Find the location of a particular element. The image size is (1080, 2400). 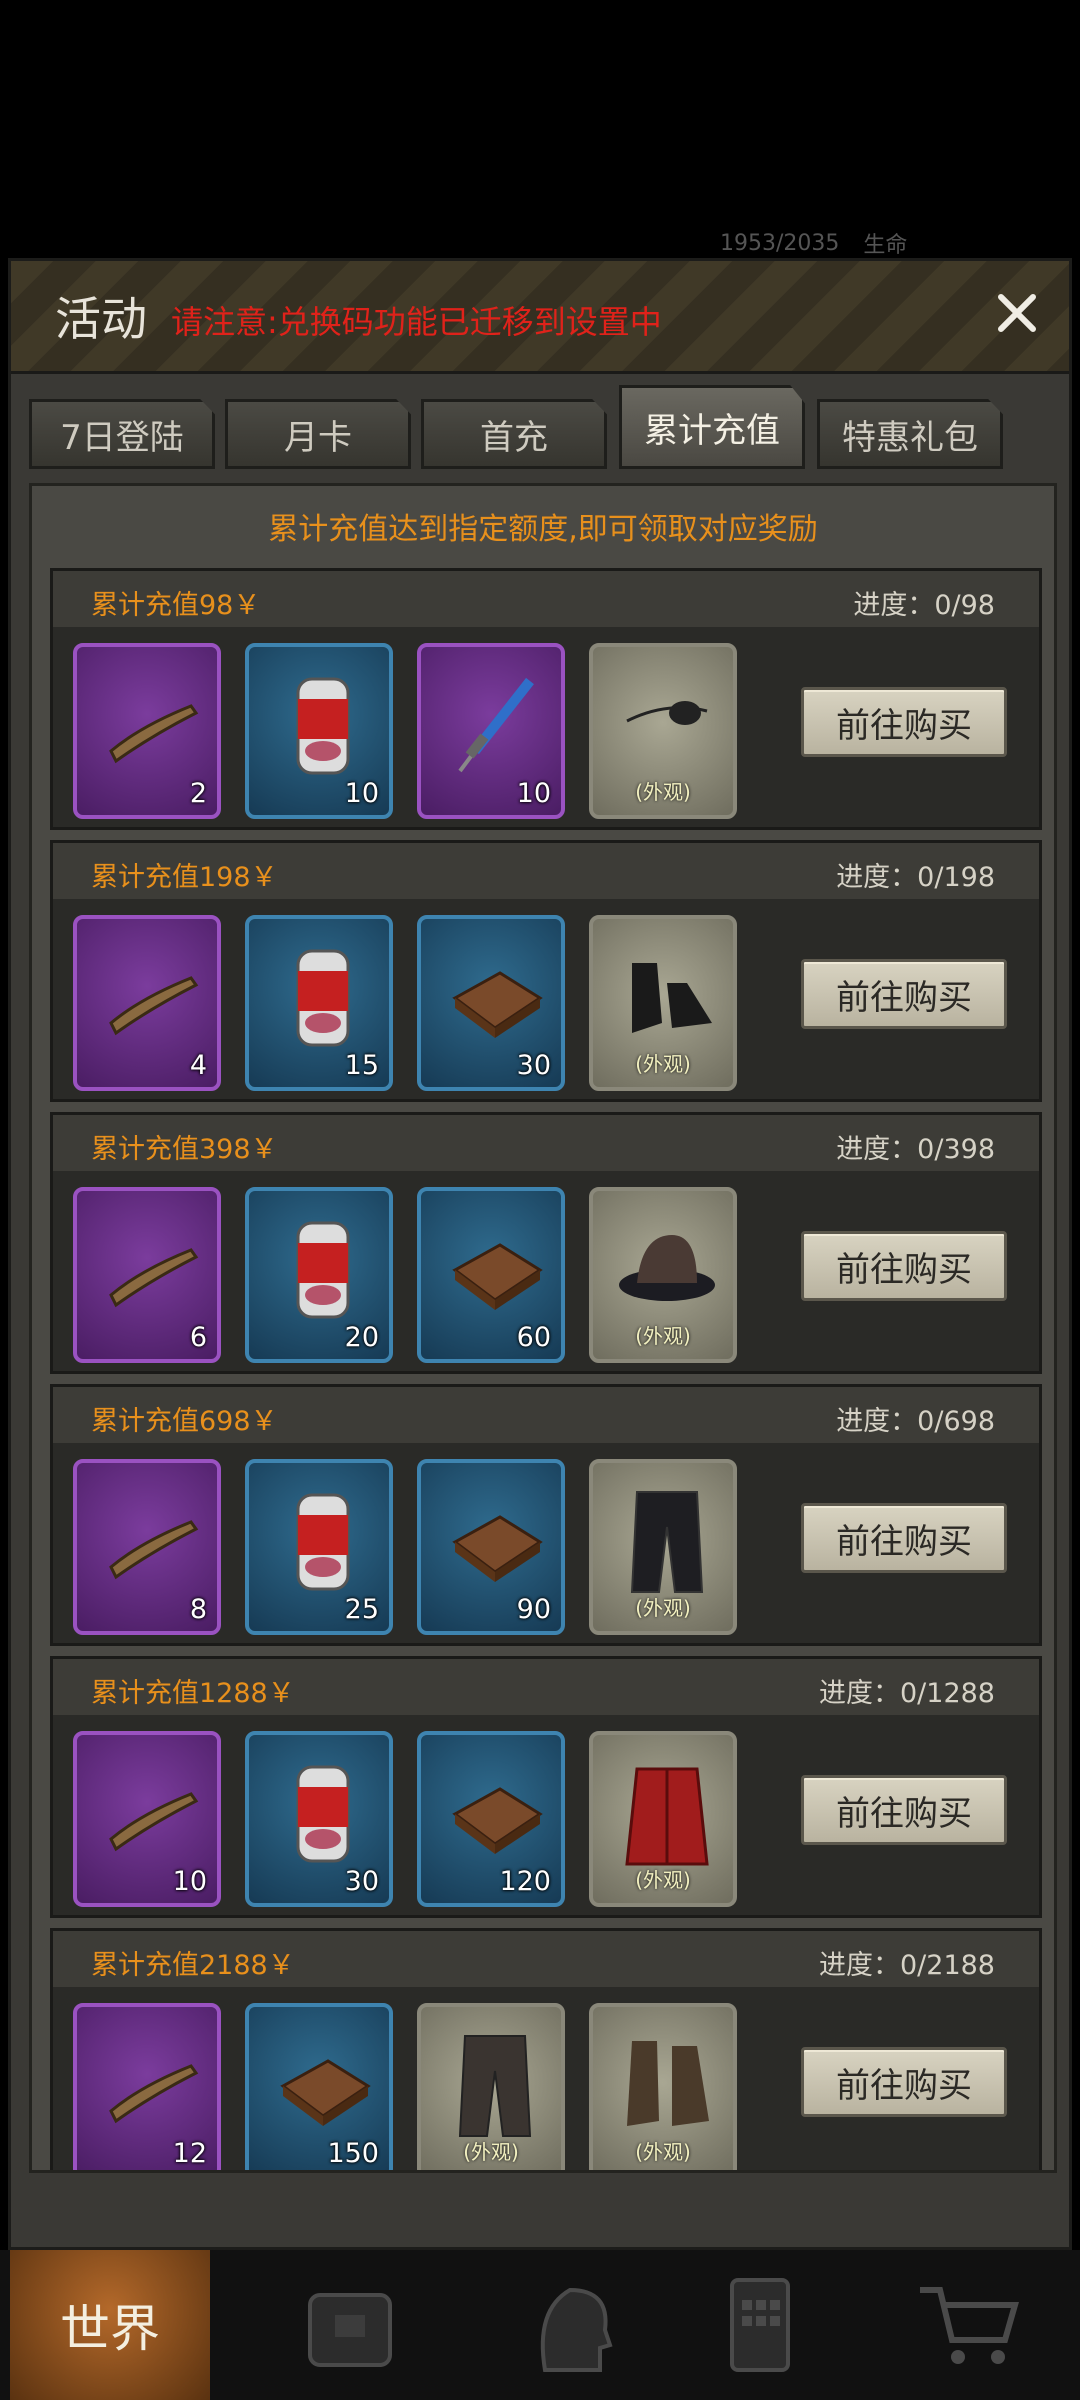

reward-item-slot: 6 is located at coordinates (147, 1275).